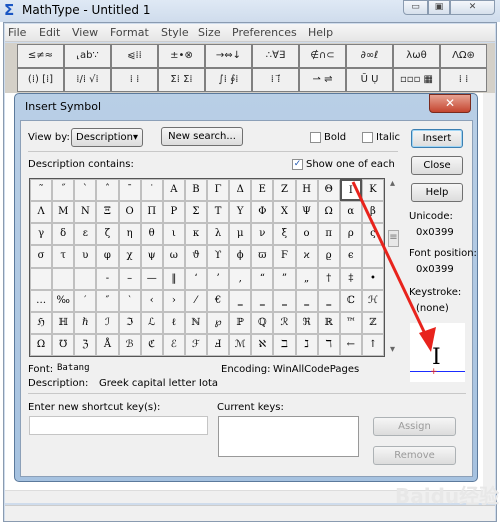 The width and height of the screenshot is (500, 529). Describe the element at coordinates (240, 344) in the screenshot. I see `symbol-cell: ℳ` at that location.